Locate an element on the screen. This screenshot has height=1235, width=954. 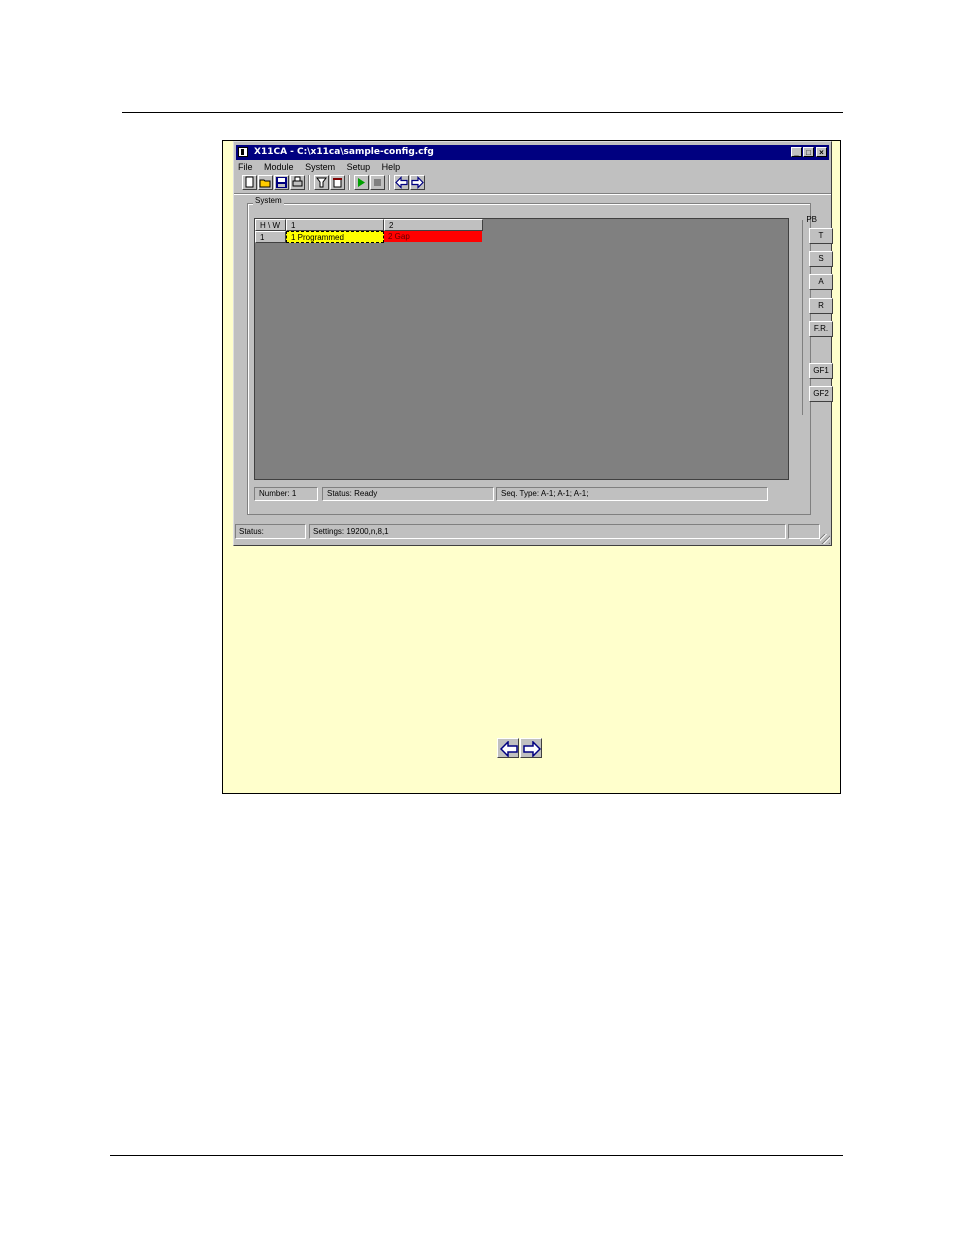
statusbar-status: Status: is located at coordinates (270, 531).